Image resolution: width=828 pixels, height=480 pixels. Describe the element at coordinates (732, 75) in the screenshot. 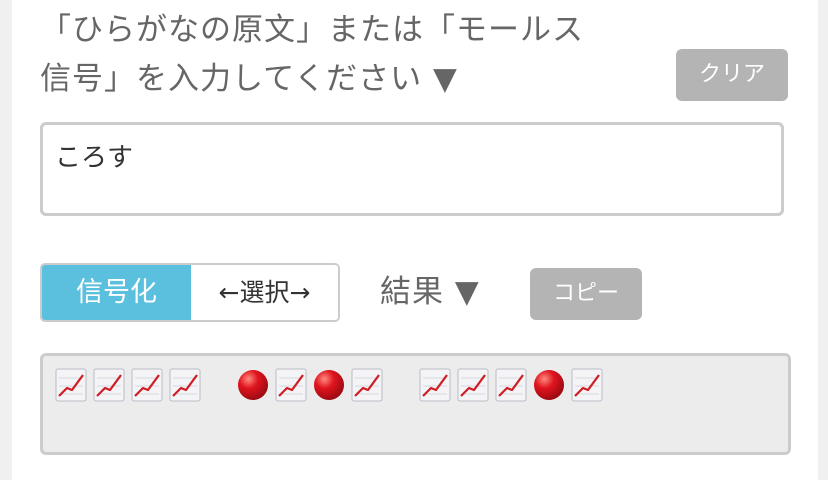

I see `clear-button: クリア` at that location.